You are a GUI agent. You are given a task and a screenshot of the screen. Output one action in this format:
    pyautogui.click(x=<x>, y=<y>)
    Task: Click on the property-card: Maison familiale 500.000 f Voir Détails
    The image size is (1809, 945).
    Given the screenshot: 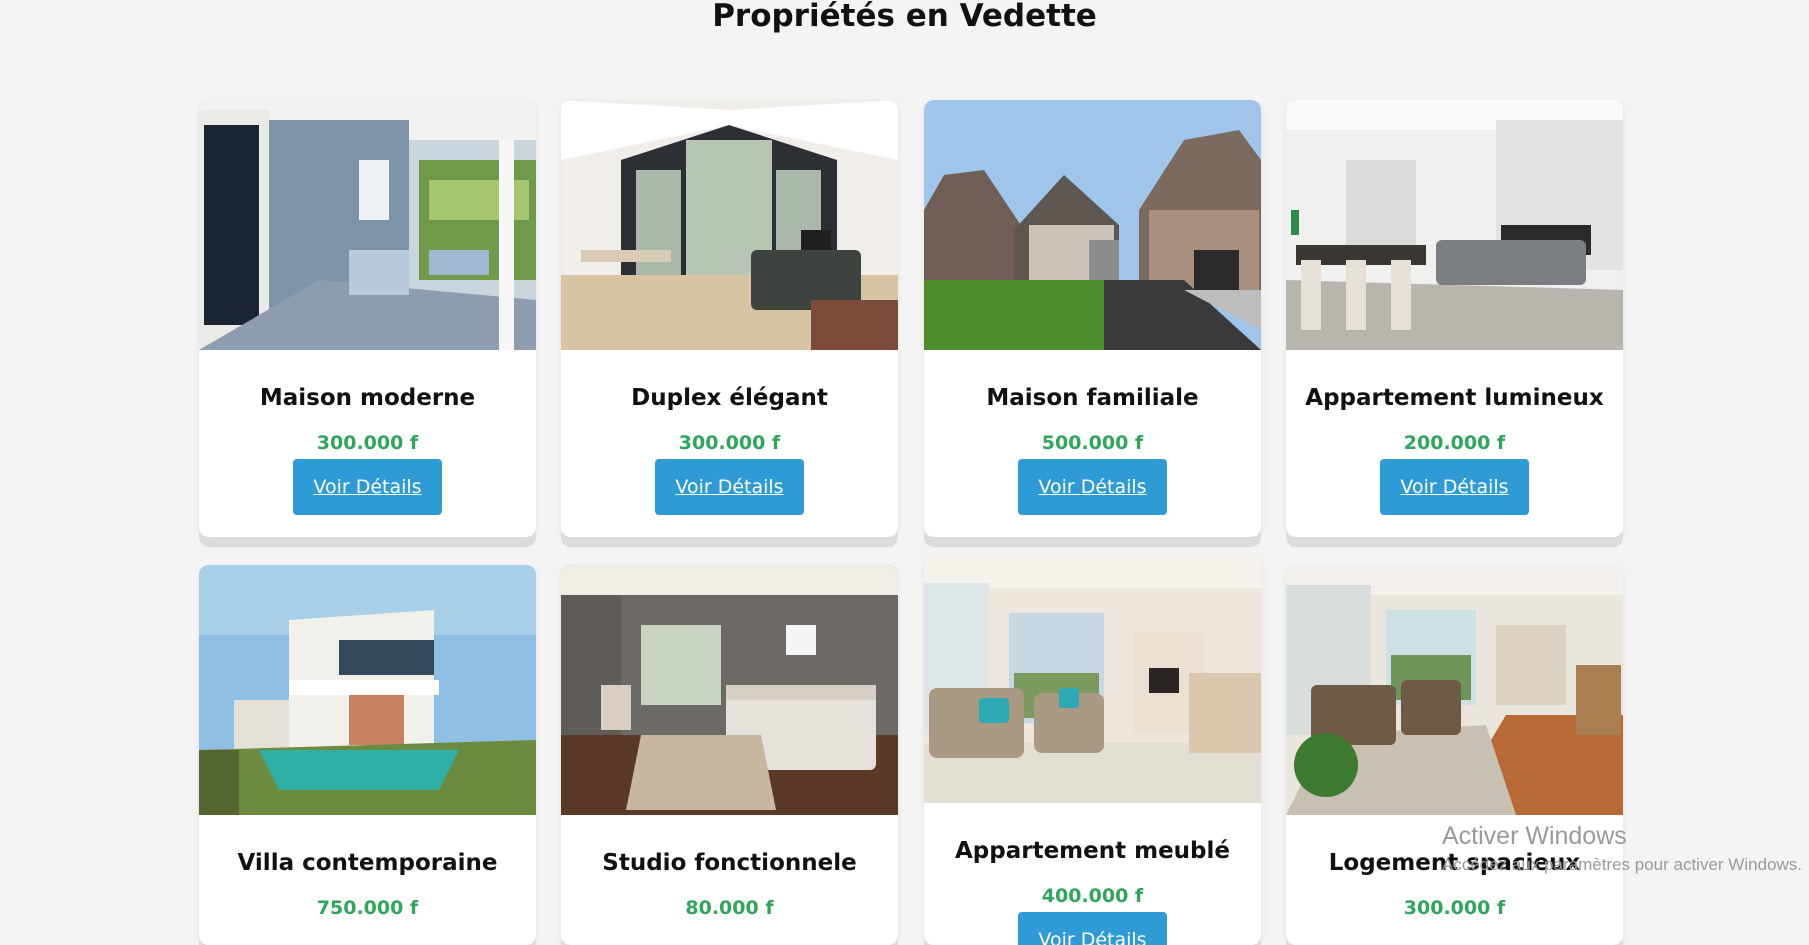 What is the action you would take?
    pyautogui.click(x=1092, y=318)
    